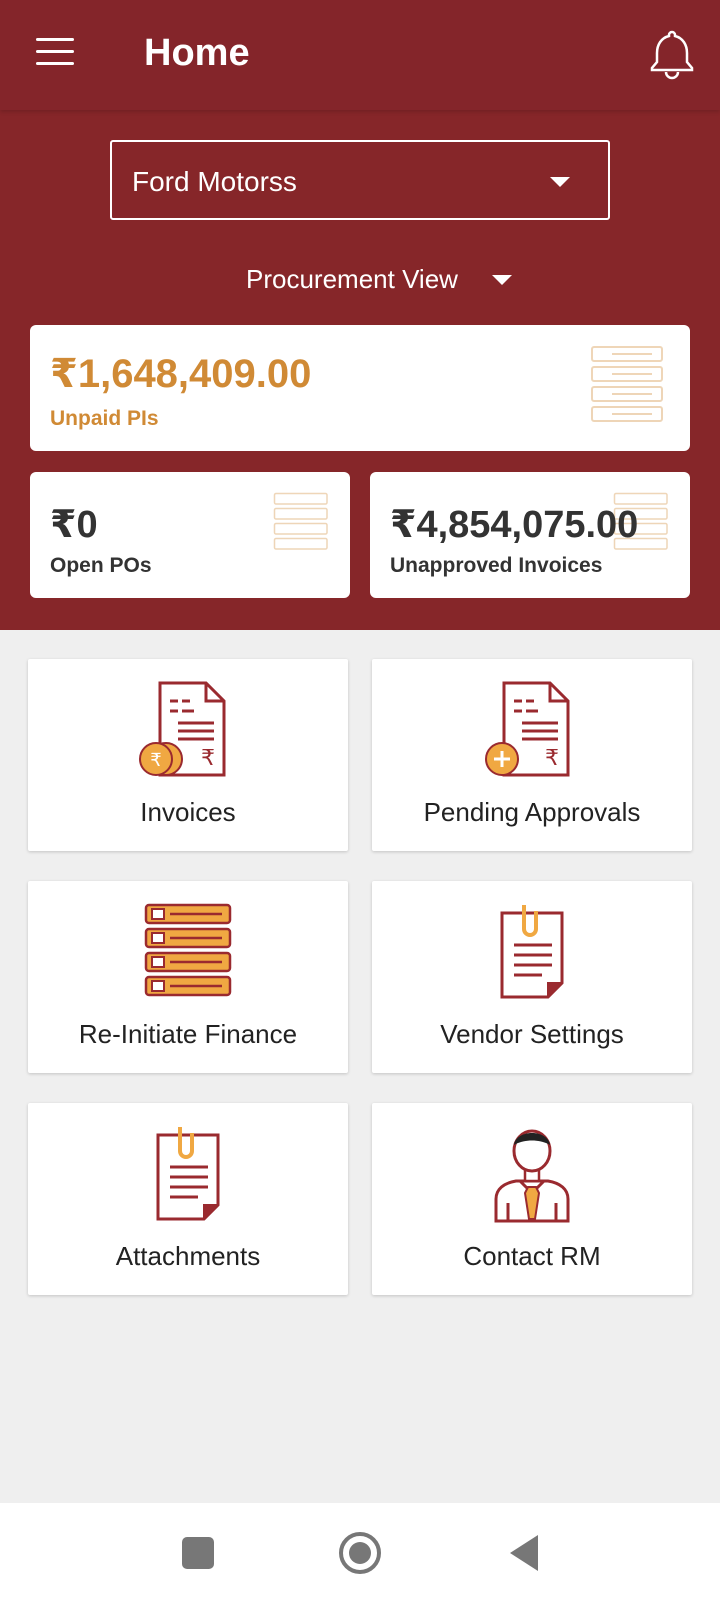 Image resolution: width=720 pixels, height=1599 pixels. Describe the element at coordinates (198, 1553) in the screenshot. I see `recent-apps-icon` at that location.